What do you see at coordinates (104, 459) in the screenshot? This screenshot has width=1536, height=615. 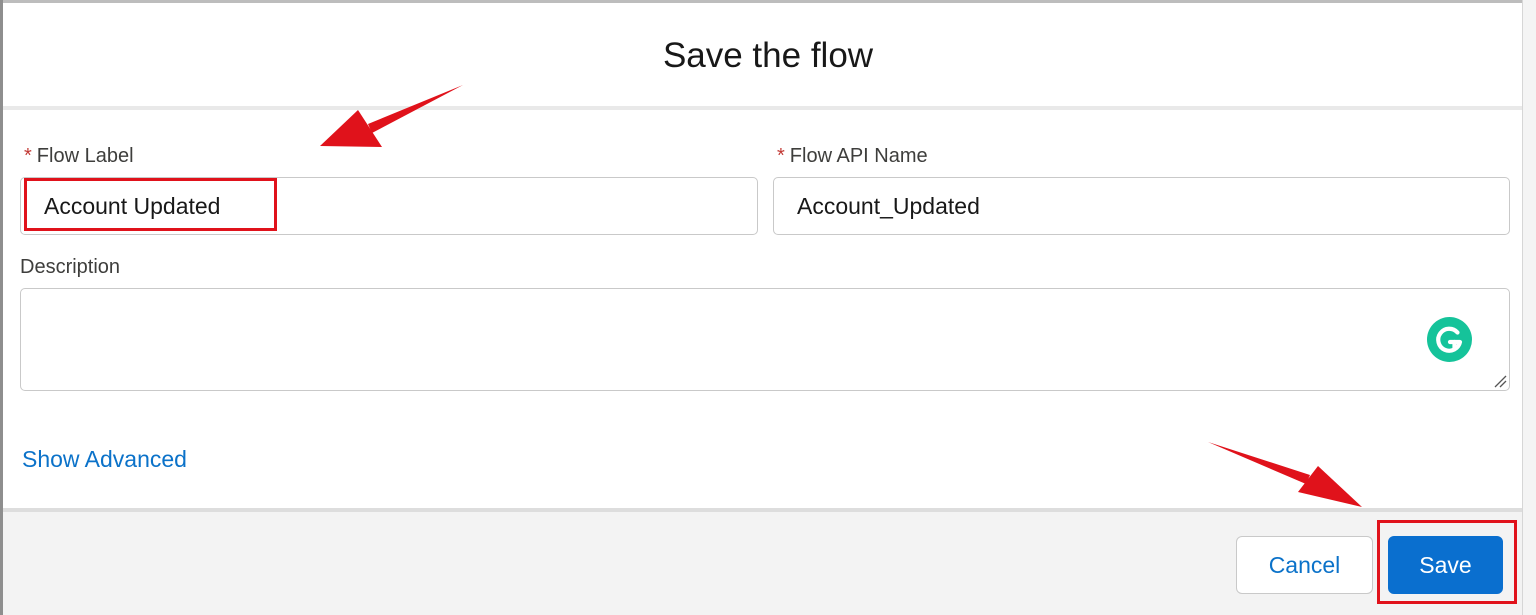 I see `show-advanced-link: Show Advanced` at bounding box center [104, 459].